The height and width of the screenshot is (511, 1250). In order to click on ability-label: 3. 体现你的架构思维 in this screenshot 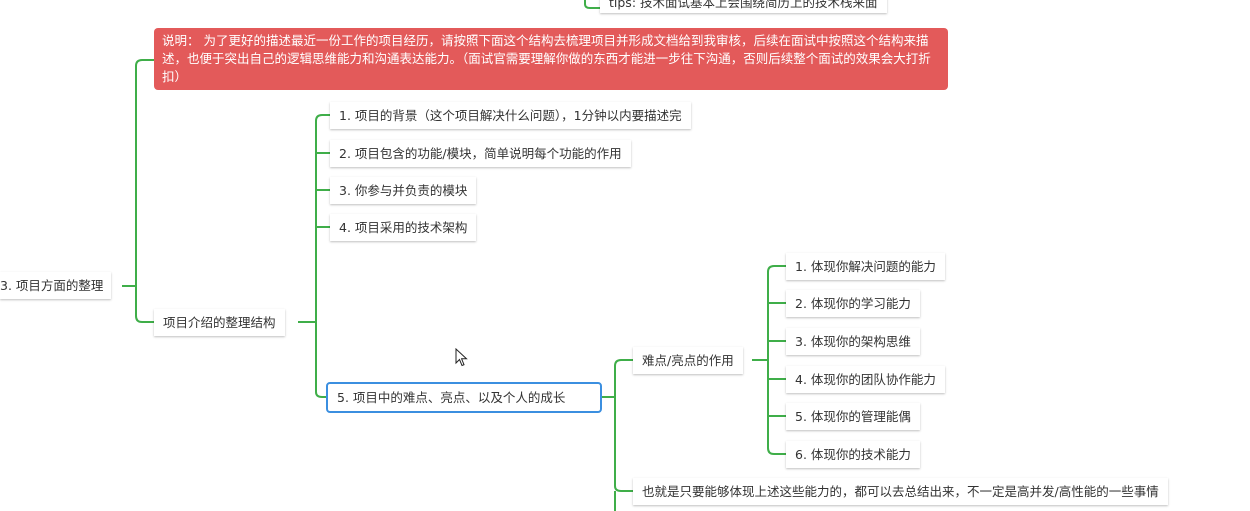, I will do `click(853, 341)`.